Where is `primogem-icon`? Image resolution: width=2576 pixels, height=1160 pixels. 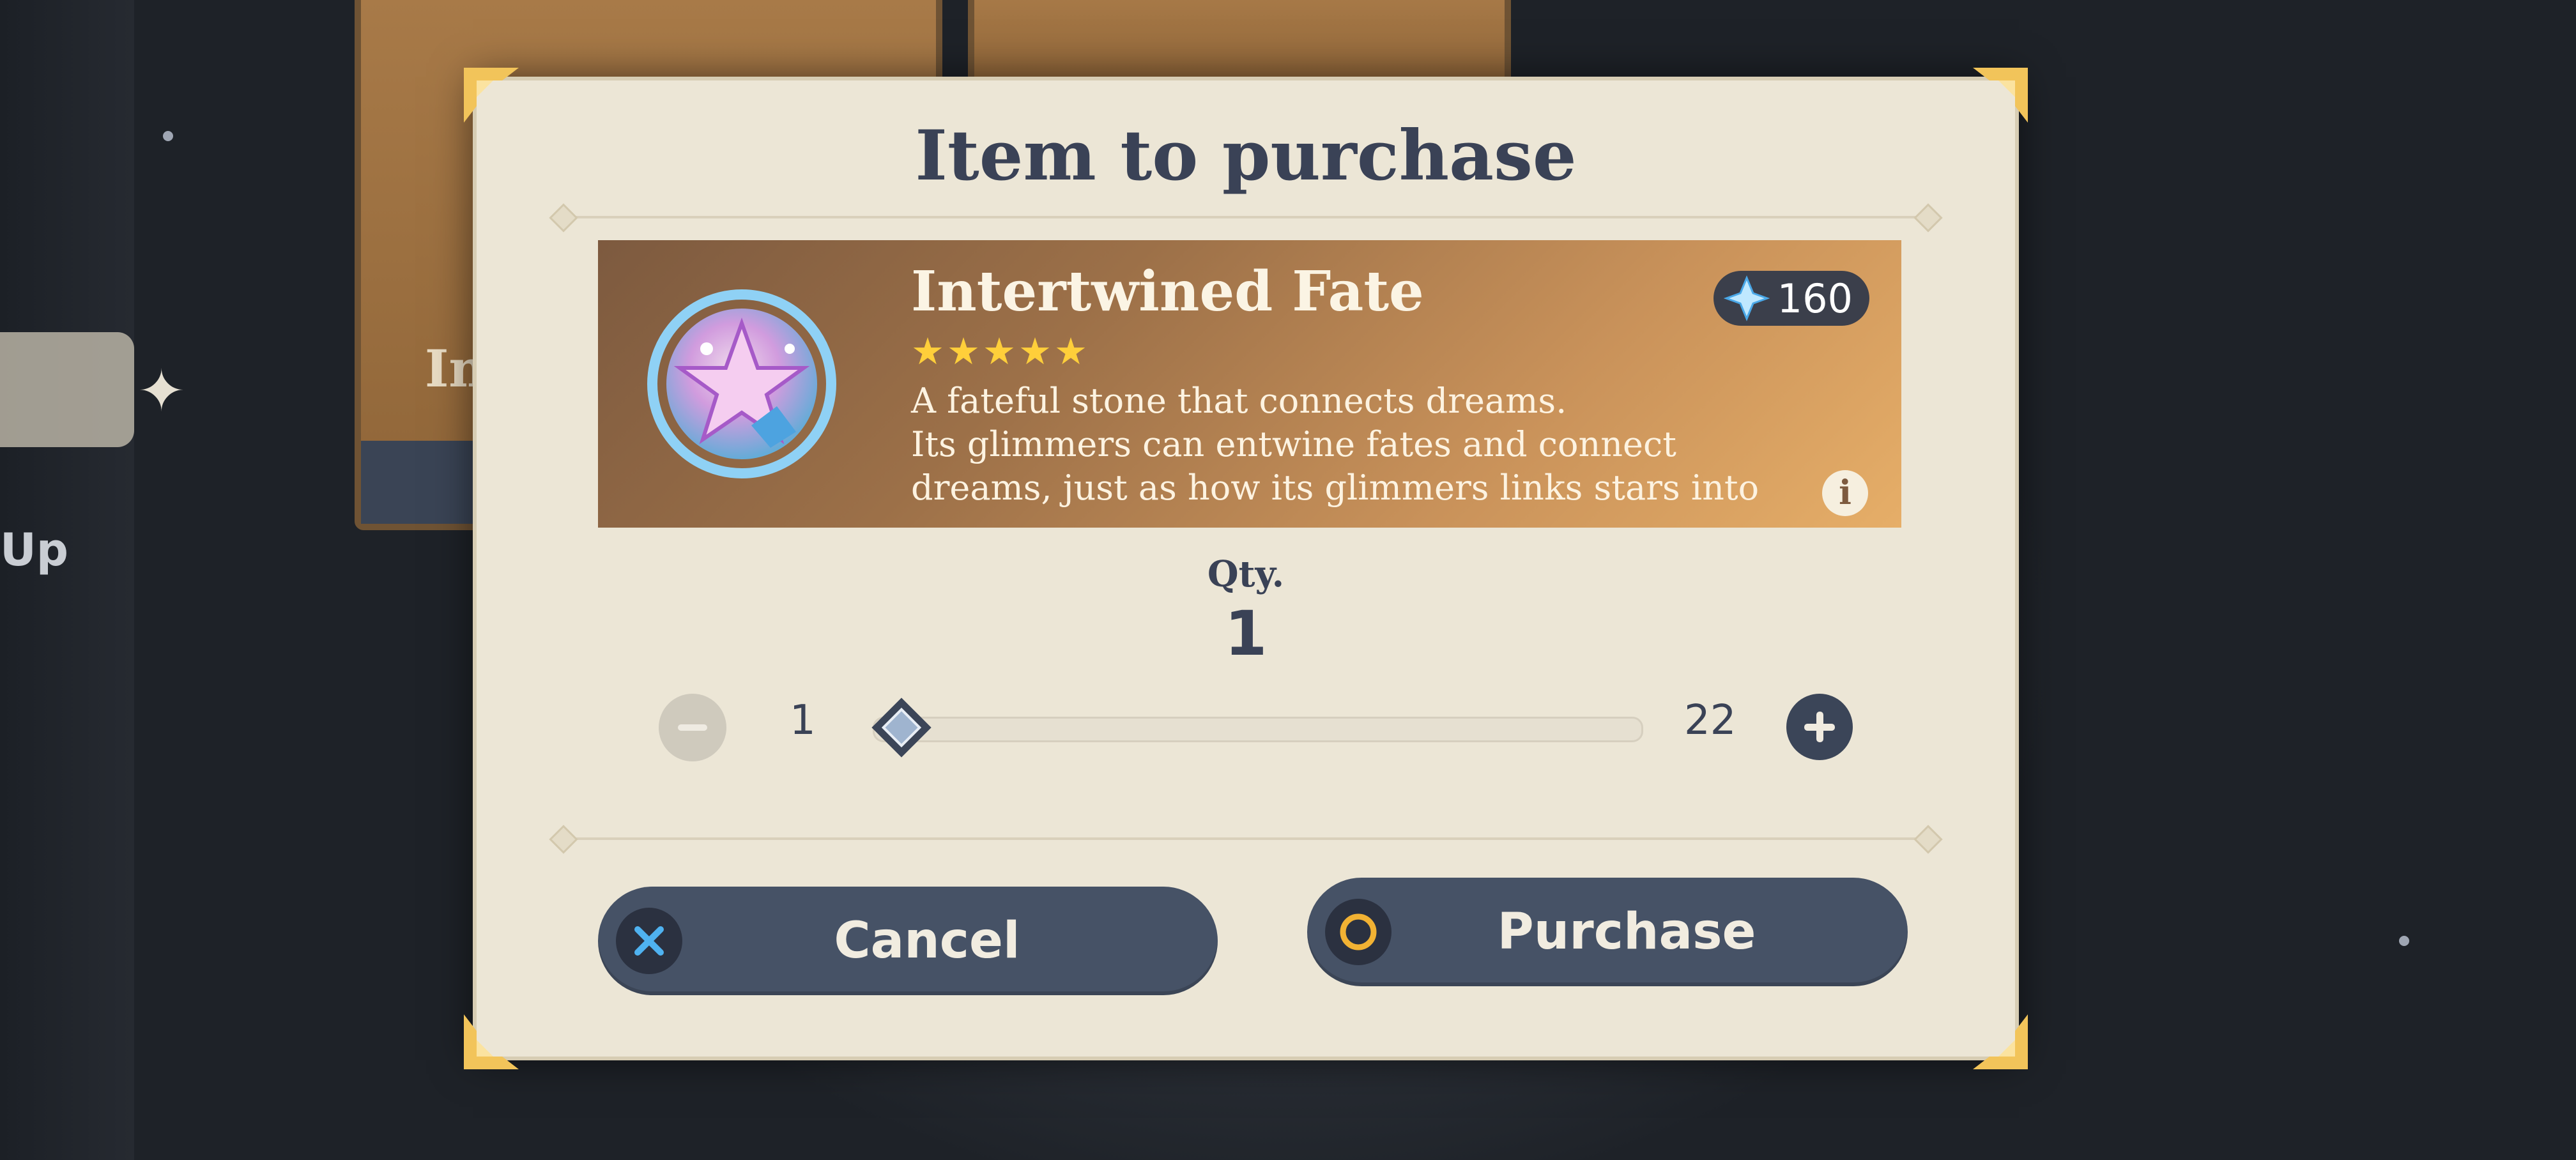
primogem-icon is located at coordinates (1746, 298).